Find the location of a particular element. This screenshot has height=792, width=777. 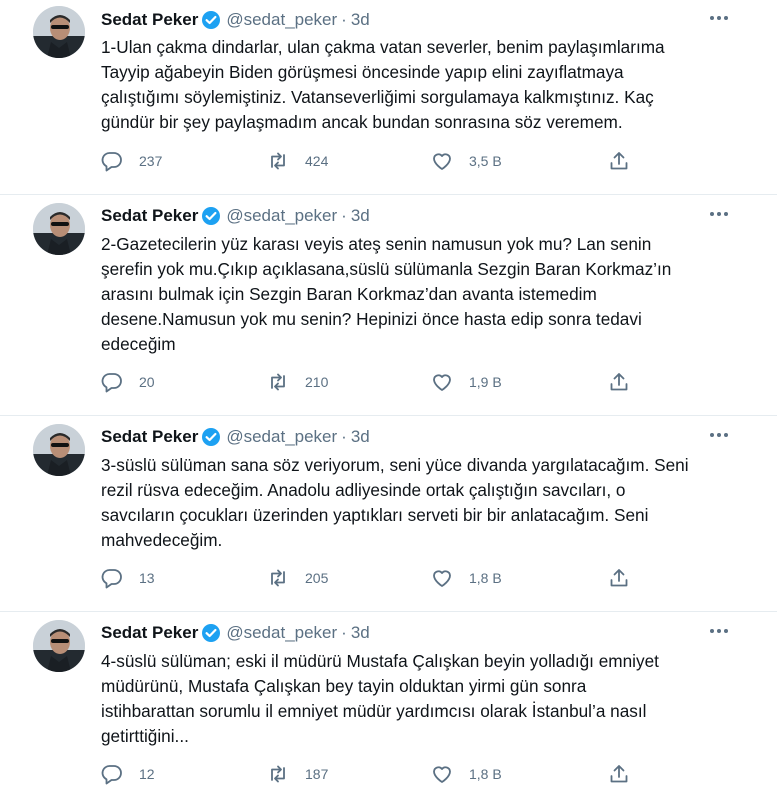

retweet-button: 205 is located at coordinates (297, 578).